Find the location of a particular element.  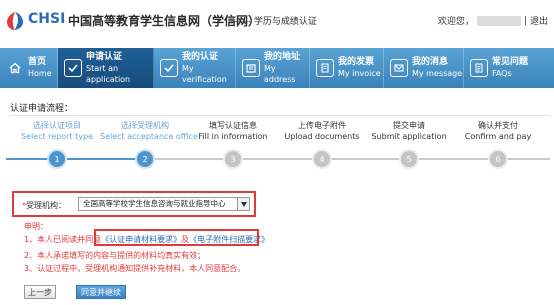

office-select-highlight: *受理机构： 全国高等学校学生信息咨询与就业指导中心 is located at coordinates (134, 204).